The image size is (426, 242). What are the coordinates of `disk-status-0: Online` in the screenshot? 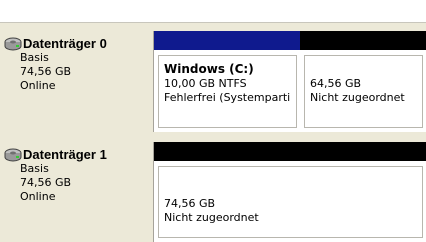 It's located at (38, 85).